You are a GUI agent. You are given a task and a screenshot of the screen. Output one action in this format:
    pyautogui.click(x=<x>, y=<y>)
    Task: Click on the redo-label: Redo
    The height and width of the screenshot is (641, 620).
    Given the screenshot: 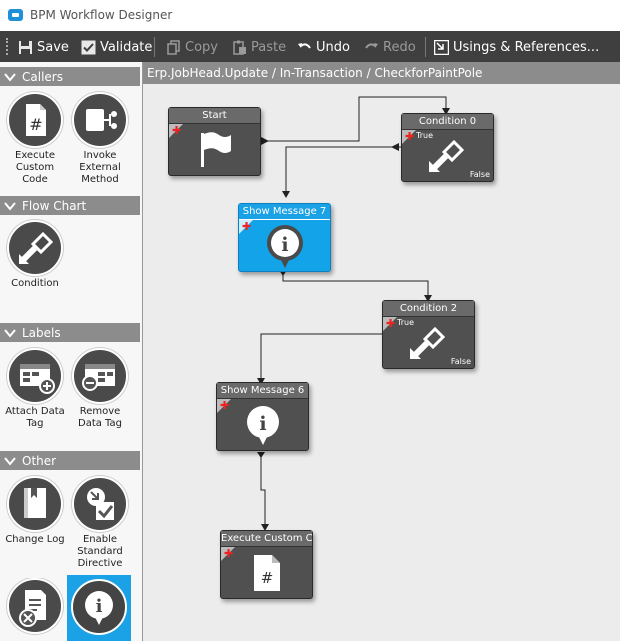 What is the action you would take?
    pyautogui.click(x=399, y=47)
    